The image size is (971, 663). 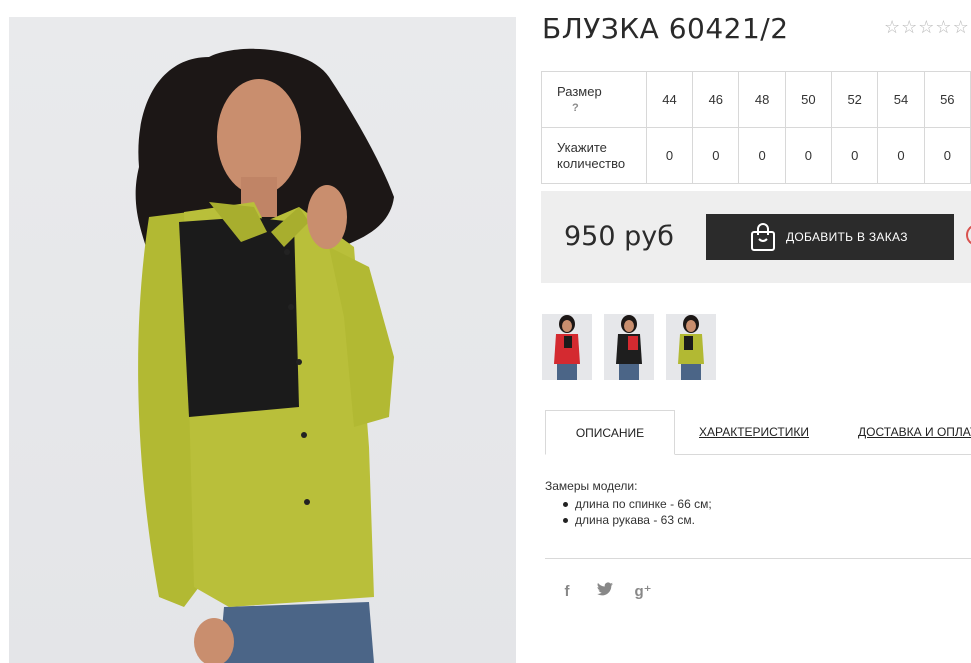 I want to click on description-heading: Замеры модели:, so click(x=591, y=486).